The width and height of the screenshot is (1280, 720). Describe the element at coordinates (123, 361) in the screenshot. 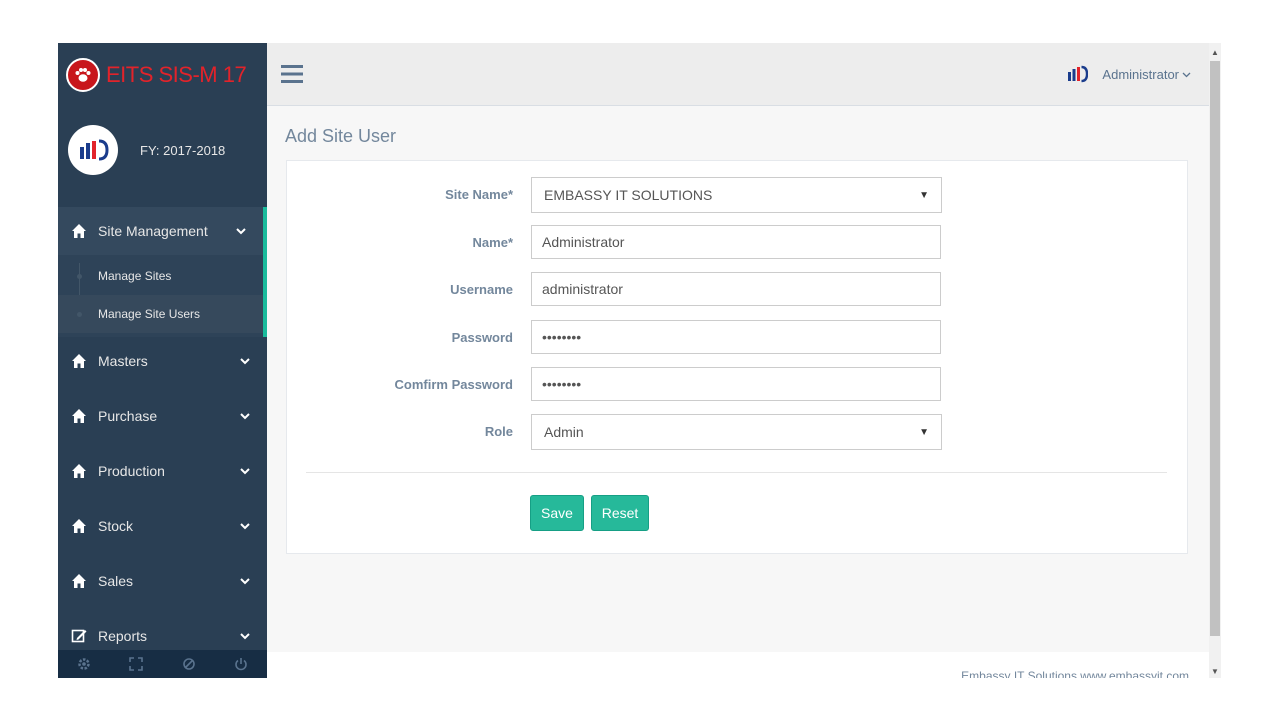

I see `sidebar-item-label: Masters` at that location.